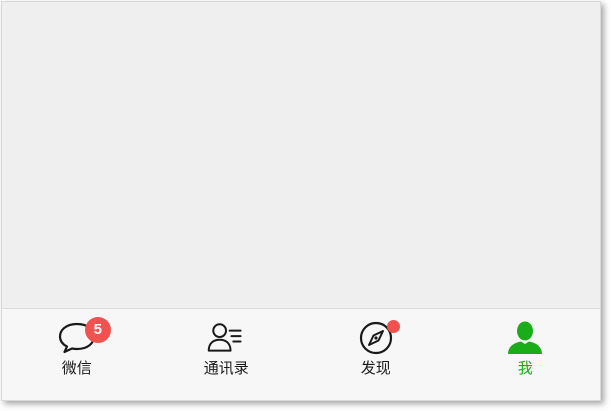  I want to click on tab-me: 我, so click(526, 354).